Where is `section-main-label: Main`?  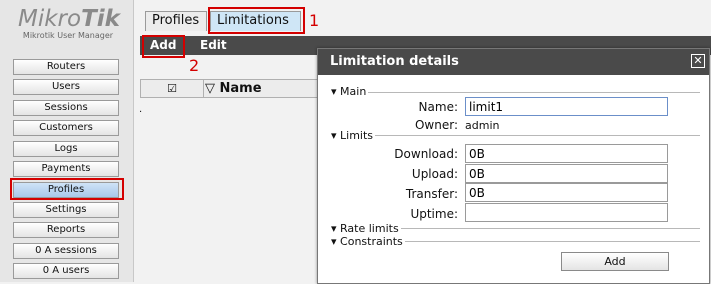 section-main-label: Main is located at coordinates (353, 91).